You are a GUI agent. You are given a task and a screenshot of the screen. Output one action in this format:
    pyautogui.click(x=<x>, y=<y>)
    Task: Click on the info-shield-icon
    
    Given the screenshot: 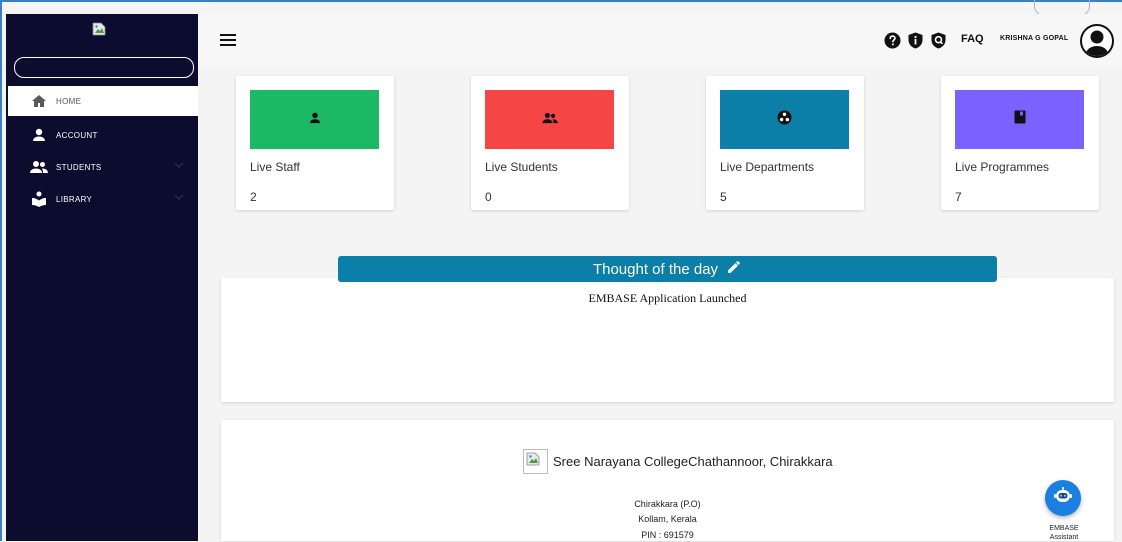 What is the action you would take?
    pyautogui.click(x=915, y=40)
    